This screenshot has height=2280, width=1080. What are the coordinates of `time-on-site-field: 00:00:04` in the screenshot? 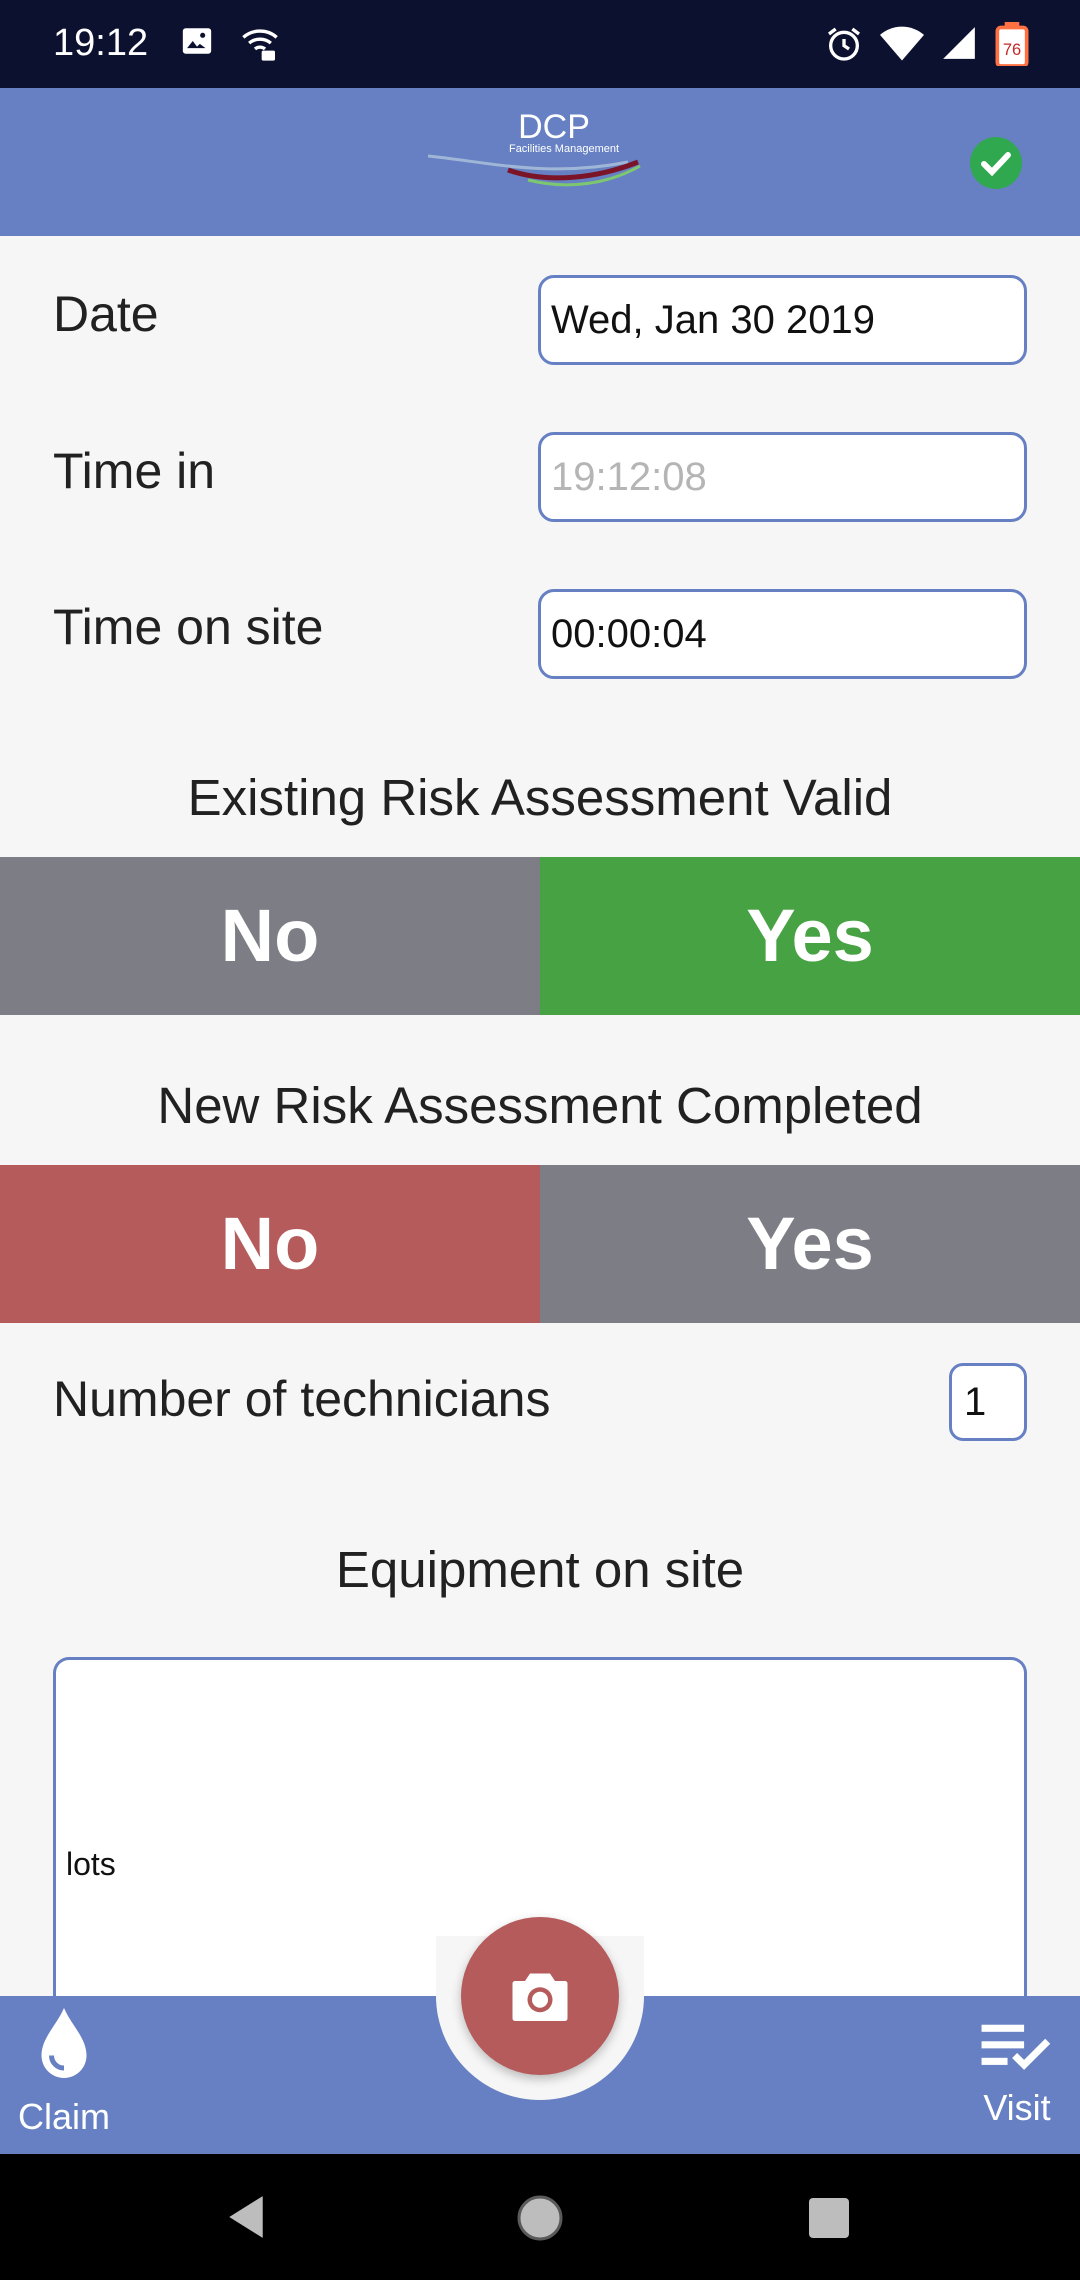 It's located at (782, 634).